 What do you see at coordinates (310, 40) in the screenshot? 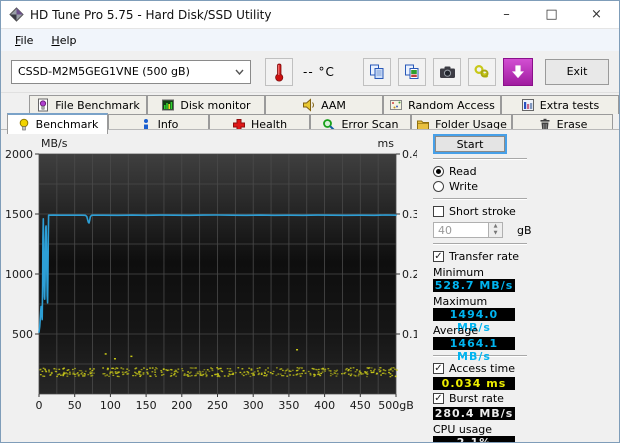
I see `menubar: File Help` at bounding box center [310, 40].